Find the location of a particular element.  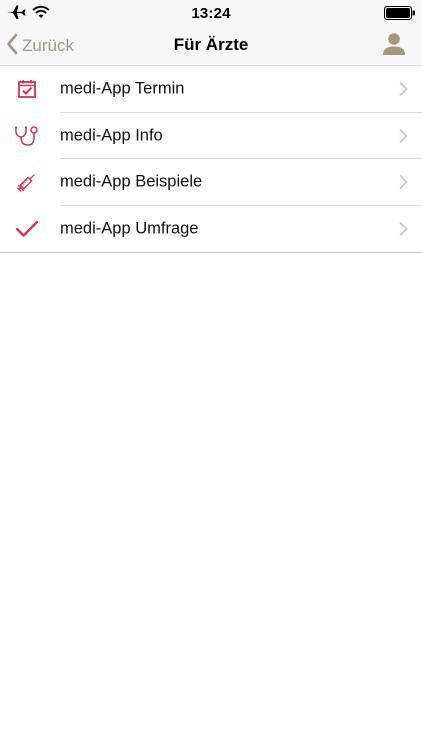

profile-button is located at coordinates (394, 44).